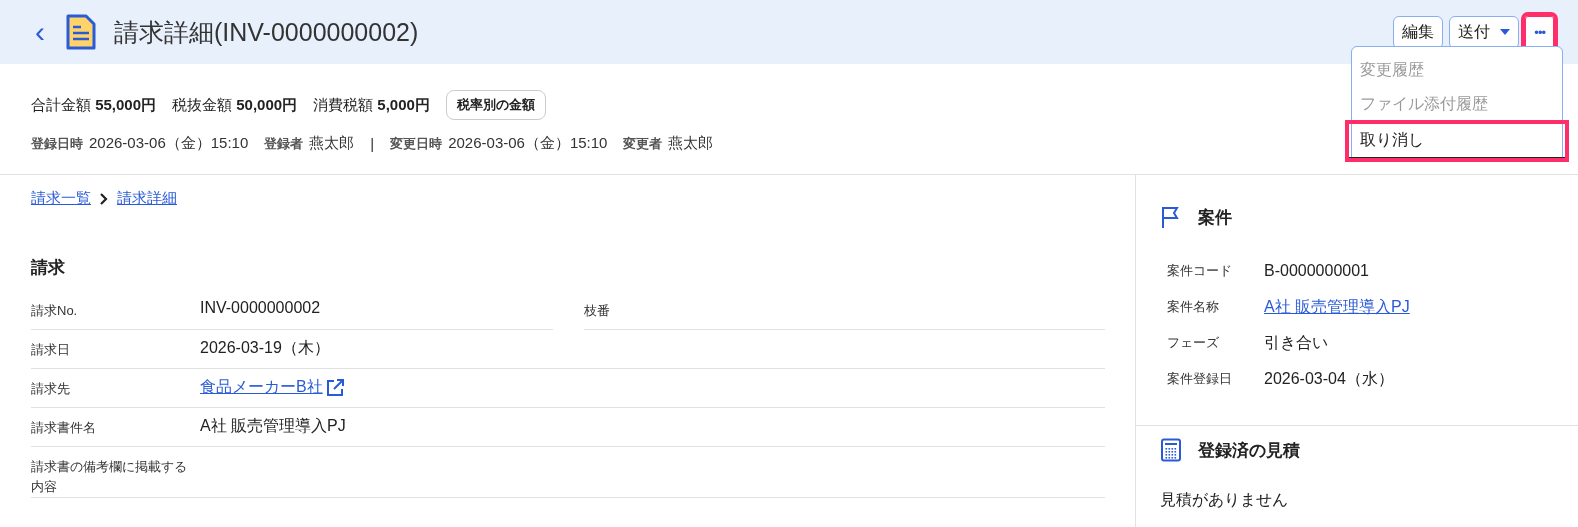 The height and width of the screenshot is (527, 1578). What do you see at coordinates (1418, 32) in the screenshot?
I see `edit-button: 編集` at bounding box center [1418, 32].